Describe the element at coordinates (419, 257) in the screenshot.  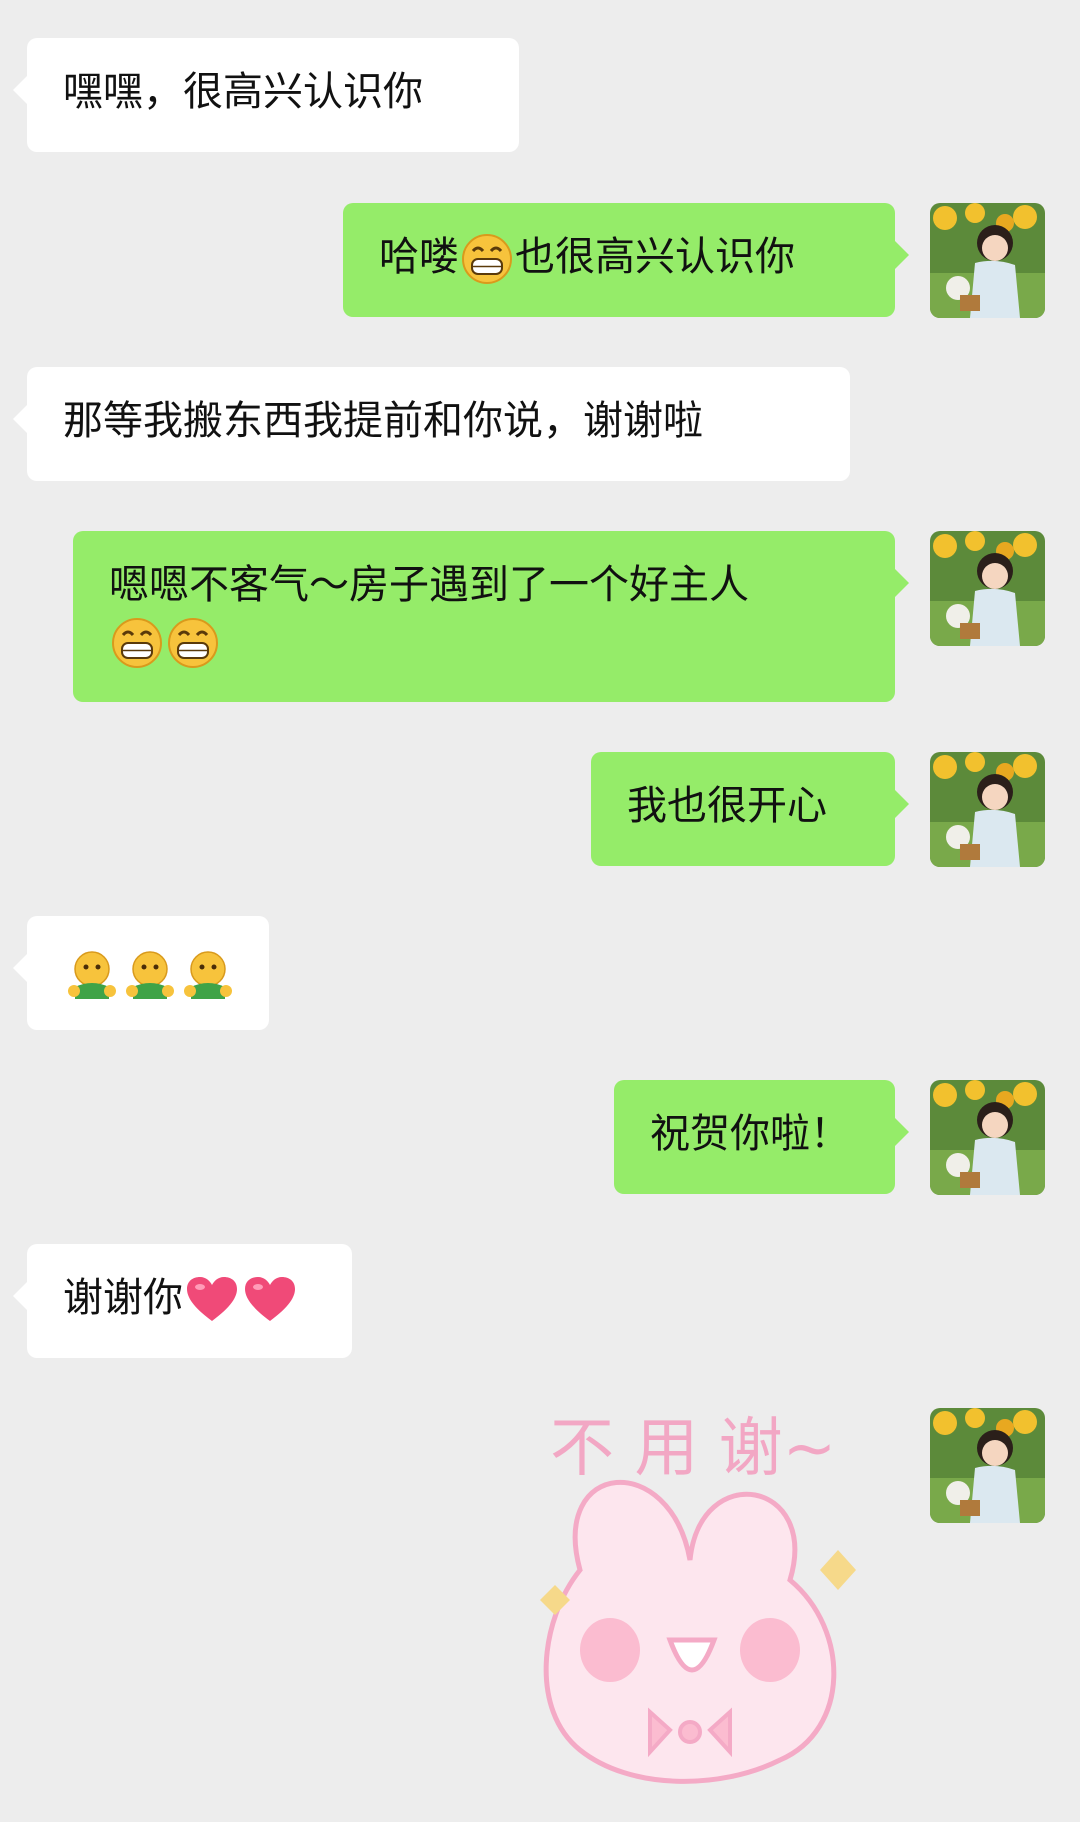
I see `message-text: 哈喽` at that location.